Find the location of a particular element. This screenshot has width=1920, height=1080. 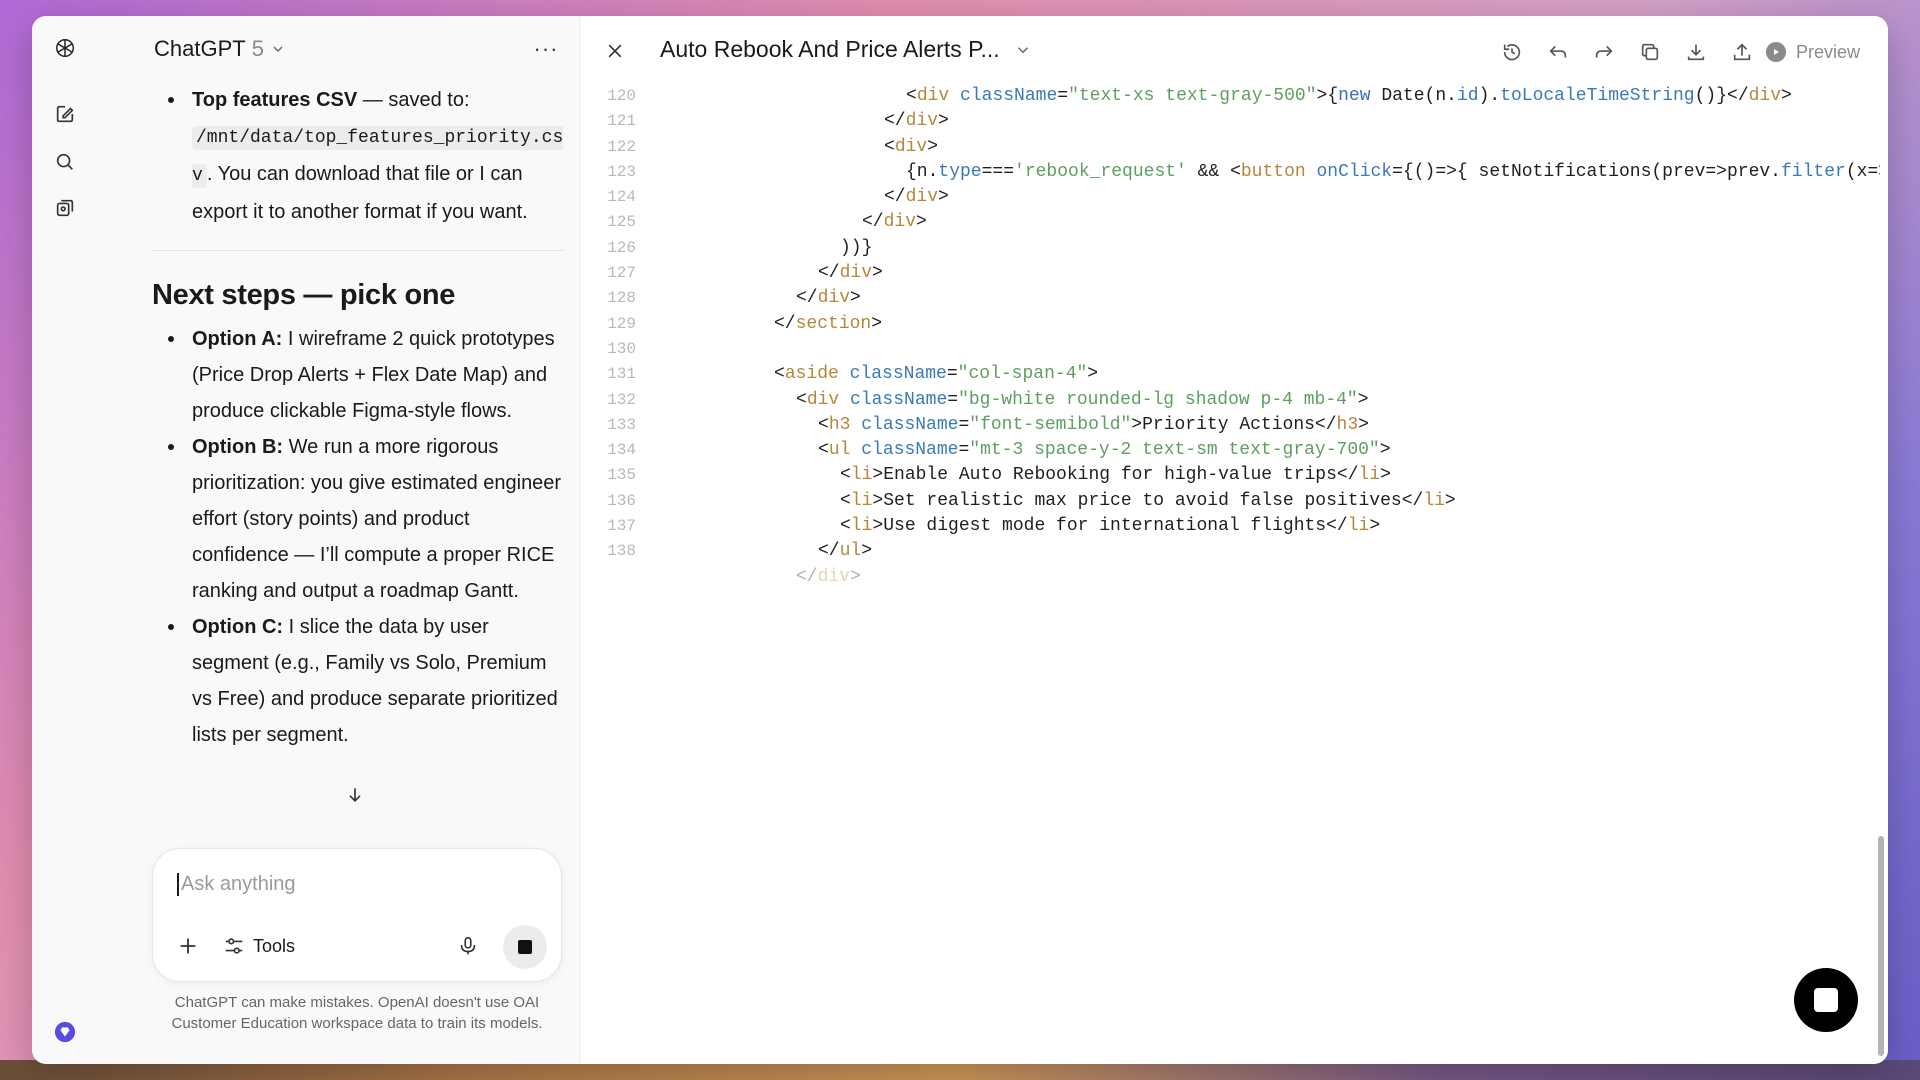

scrollbar is located at coordinates (1882, 946).